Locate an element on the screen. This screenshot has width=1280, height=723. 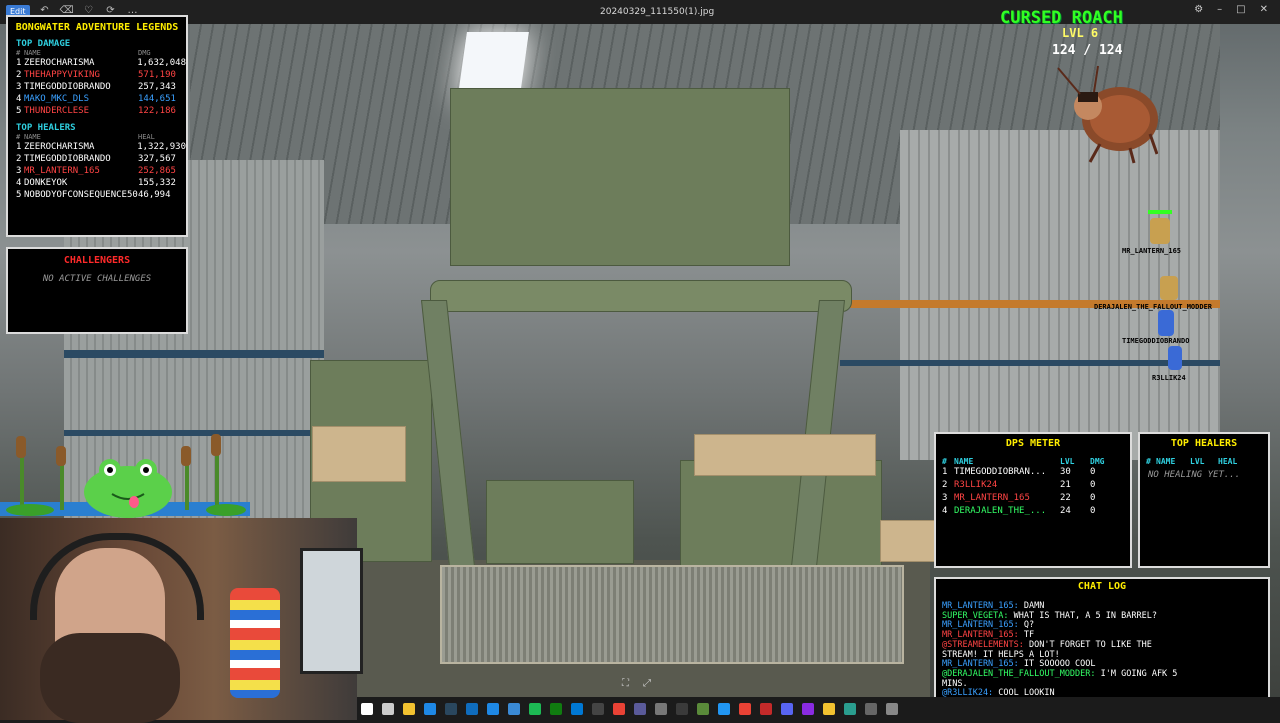
windows-taskbar is located at coordinates (818, 708).